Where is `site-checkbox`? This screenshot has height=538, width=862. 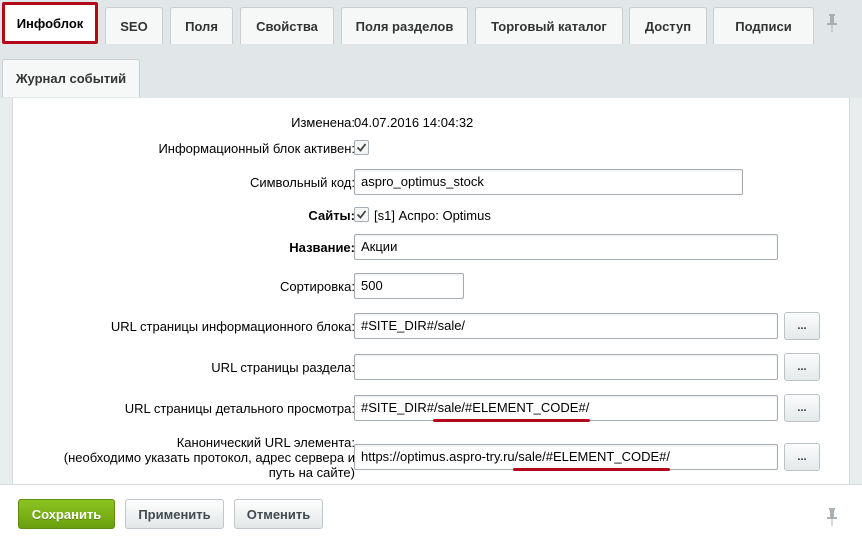 site-checkbox is located at coordinates (361, 214).